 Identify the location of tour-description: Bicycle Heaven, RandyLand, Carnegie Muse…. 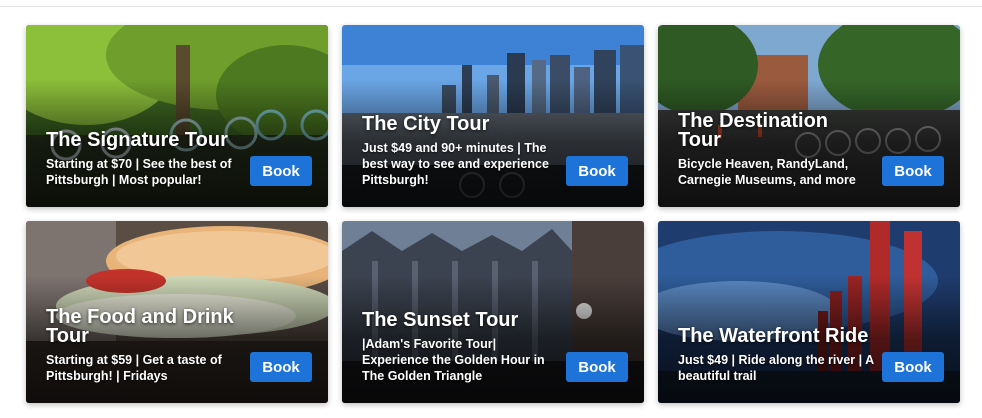
(767, 172).